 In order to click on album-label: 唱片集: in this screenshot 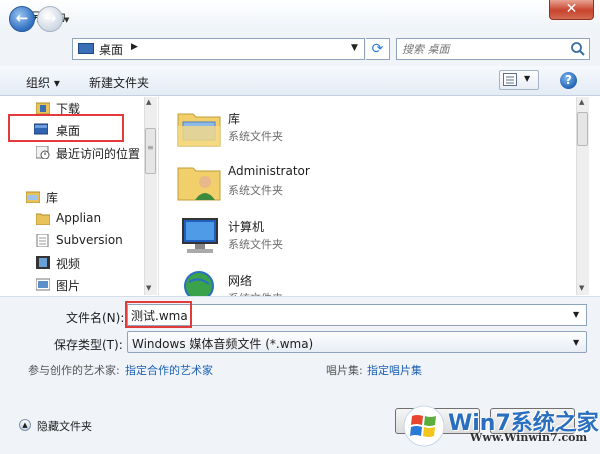, I will do `click(344, 370)`.